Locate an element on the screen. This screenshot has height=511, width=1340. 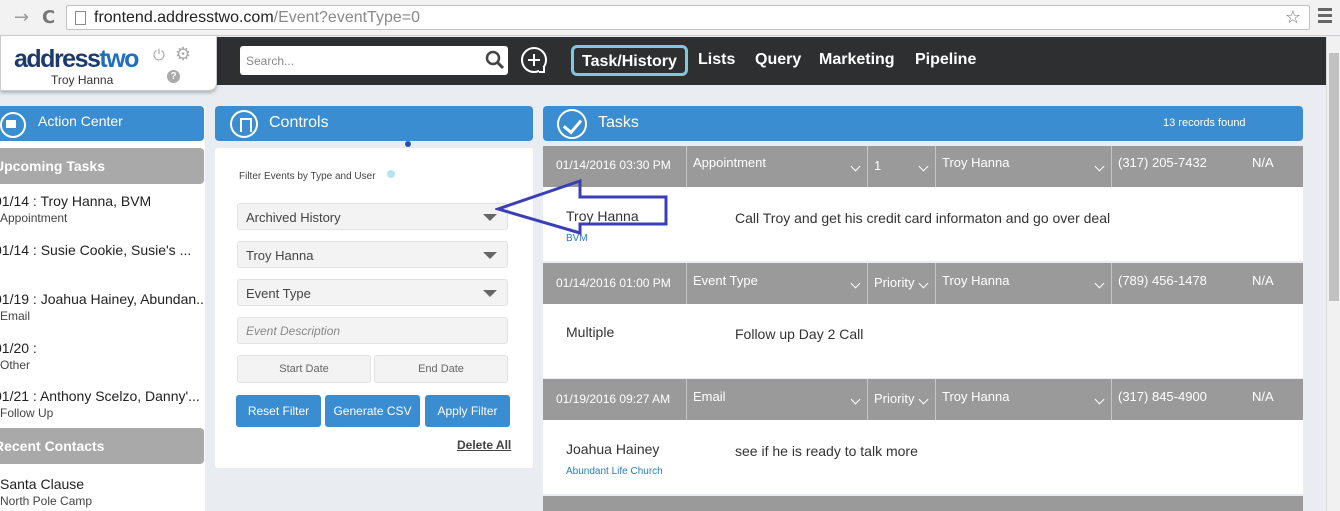
logo: addresstwo is located at coordinates (76, 59).